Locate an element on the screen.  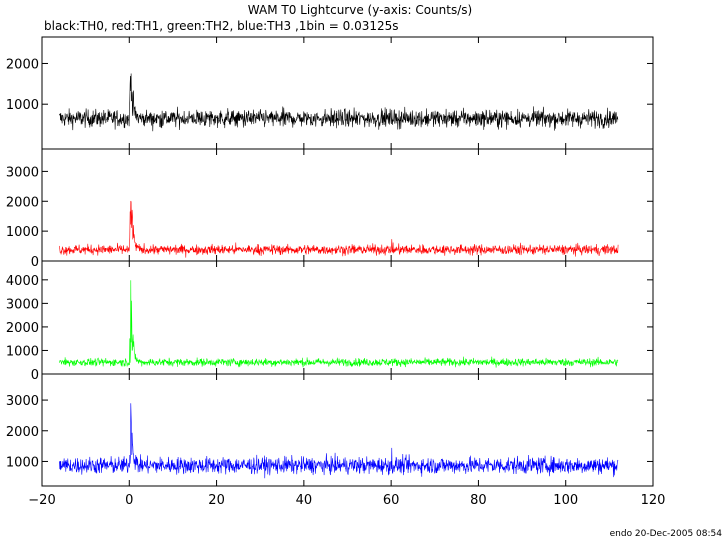
series-line-th2 is located at coordinates (339, 324).